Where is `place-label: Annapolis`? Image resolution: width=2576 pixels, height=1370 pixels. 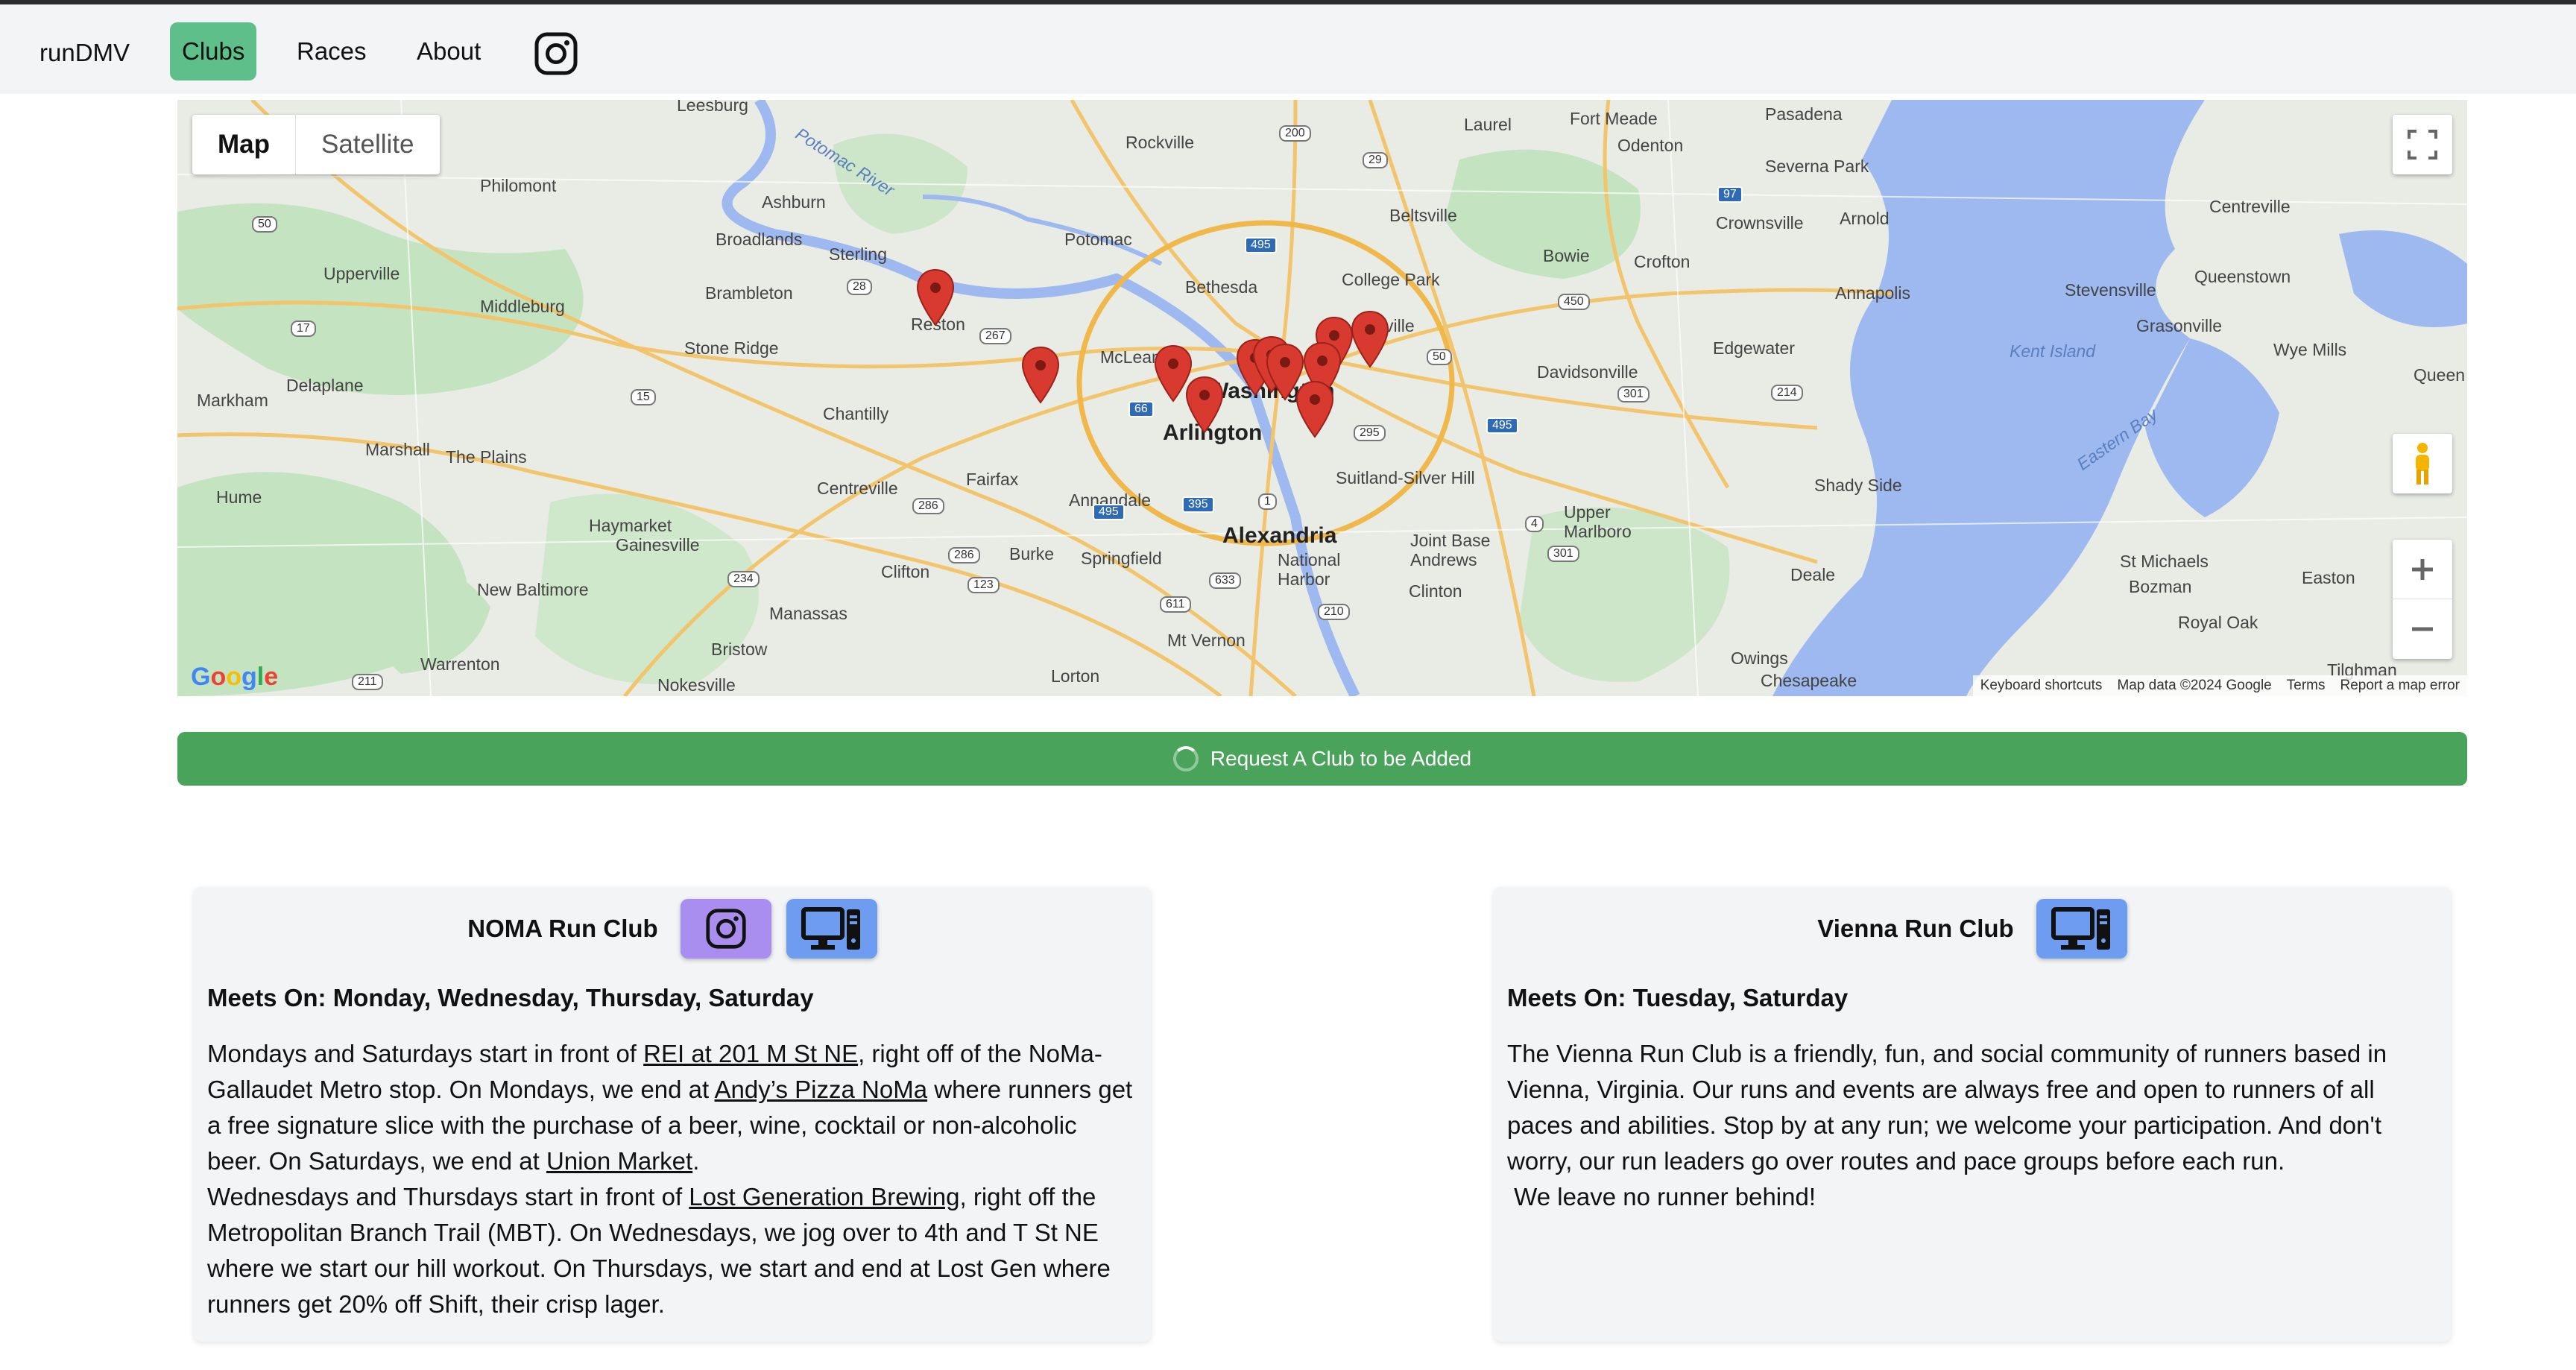 place-label: Annapolis is located at coordinates (1873, 293).